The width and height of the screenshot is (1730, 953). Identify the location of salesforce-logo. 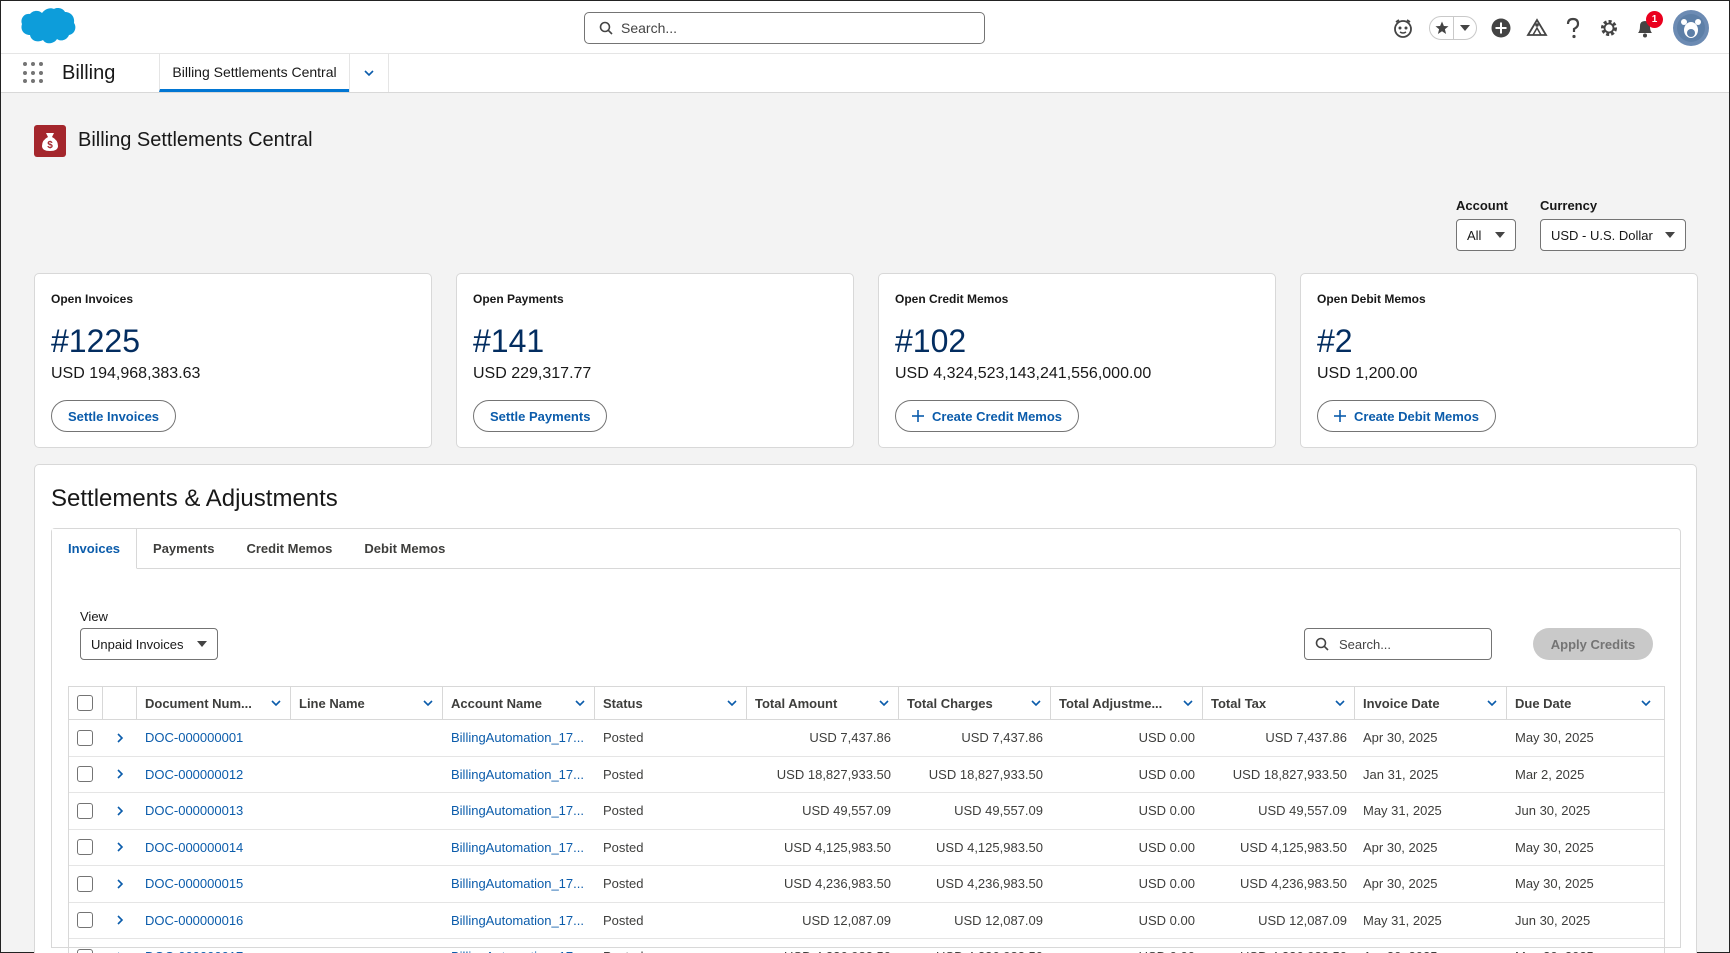
(47, 28).